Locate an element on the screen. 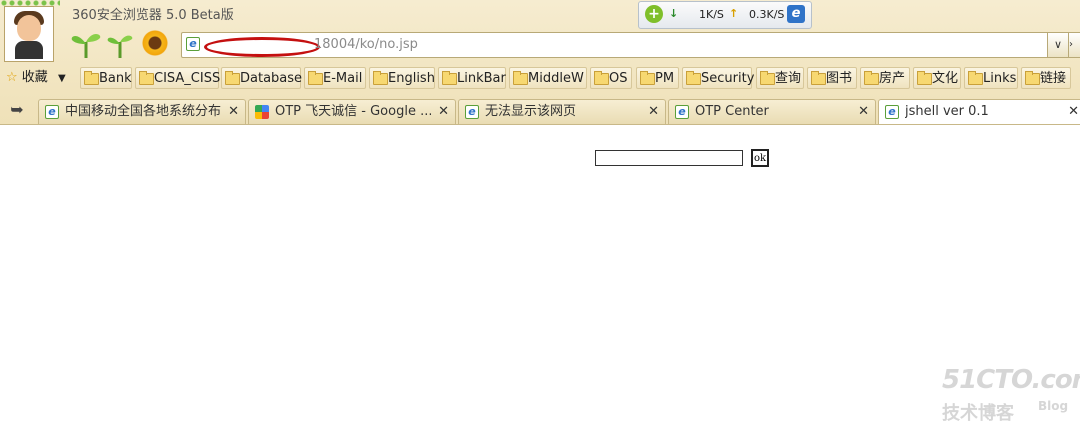 This screenshot has height=435, width=1080. tab-item: e OTP Center ✕ is located at coordinates (772, 111).